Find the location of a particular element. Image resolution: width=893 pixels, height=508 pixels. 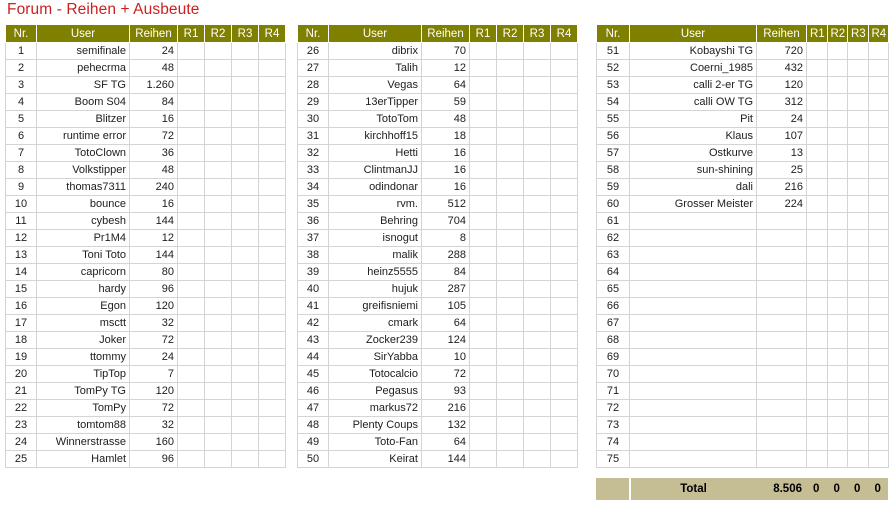

table-row: 15 hardy 96 is located at coordinates (145, 289).